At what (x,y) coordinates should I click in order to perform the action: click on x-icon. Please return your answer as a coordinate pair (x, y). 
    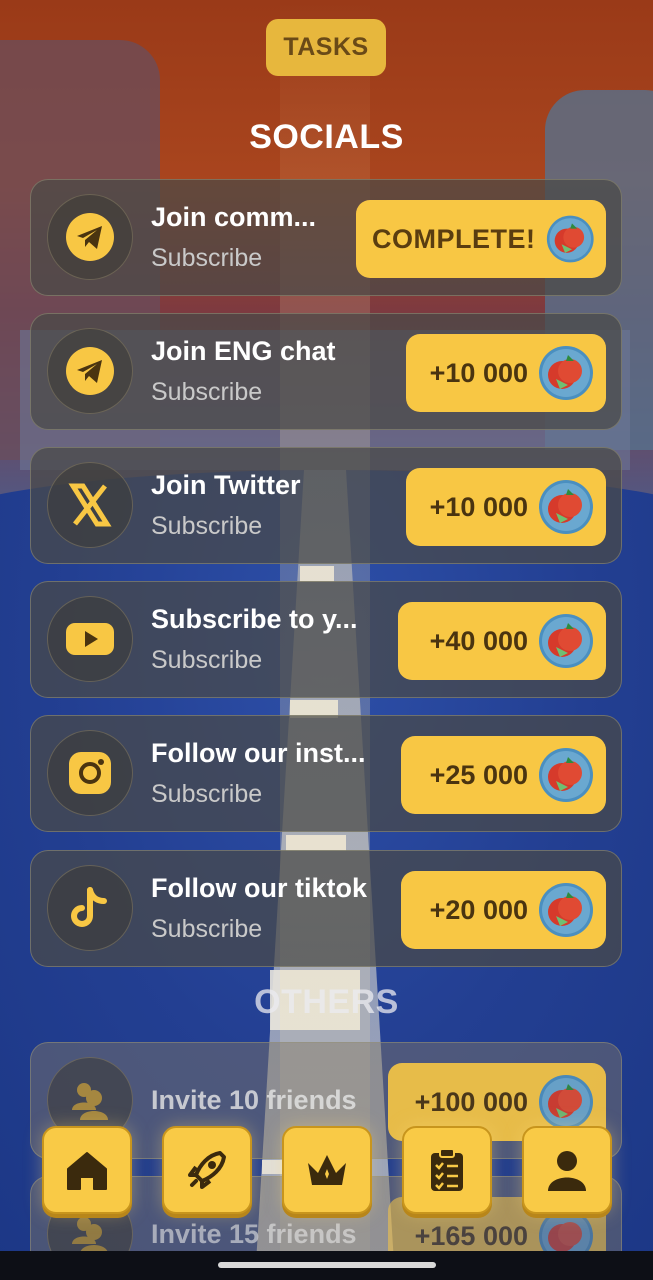
    Looking at the image, I should click on (90, 505).